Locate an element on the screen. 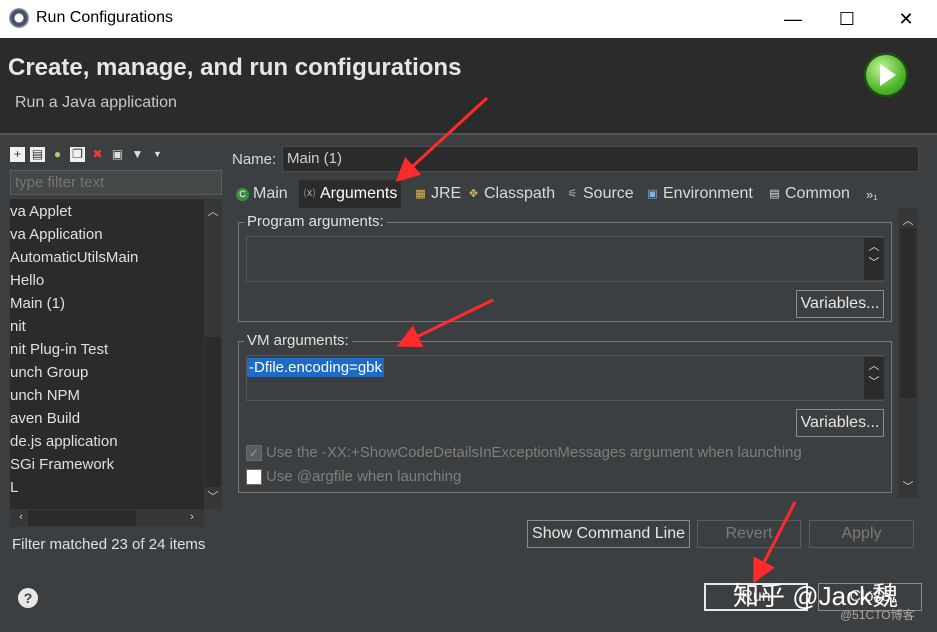 Image resolution: width=937 pixels, height=632 pixels. tab-source: ⚟ Source is located at coordinates (600, 194).